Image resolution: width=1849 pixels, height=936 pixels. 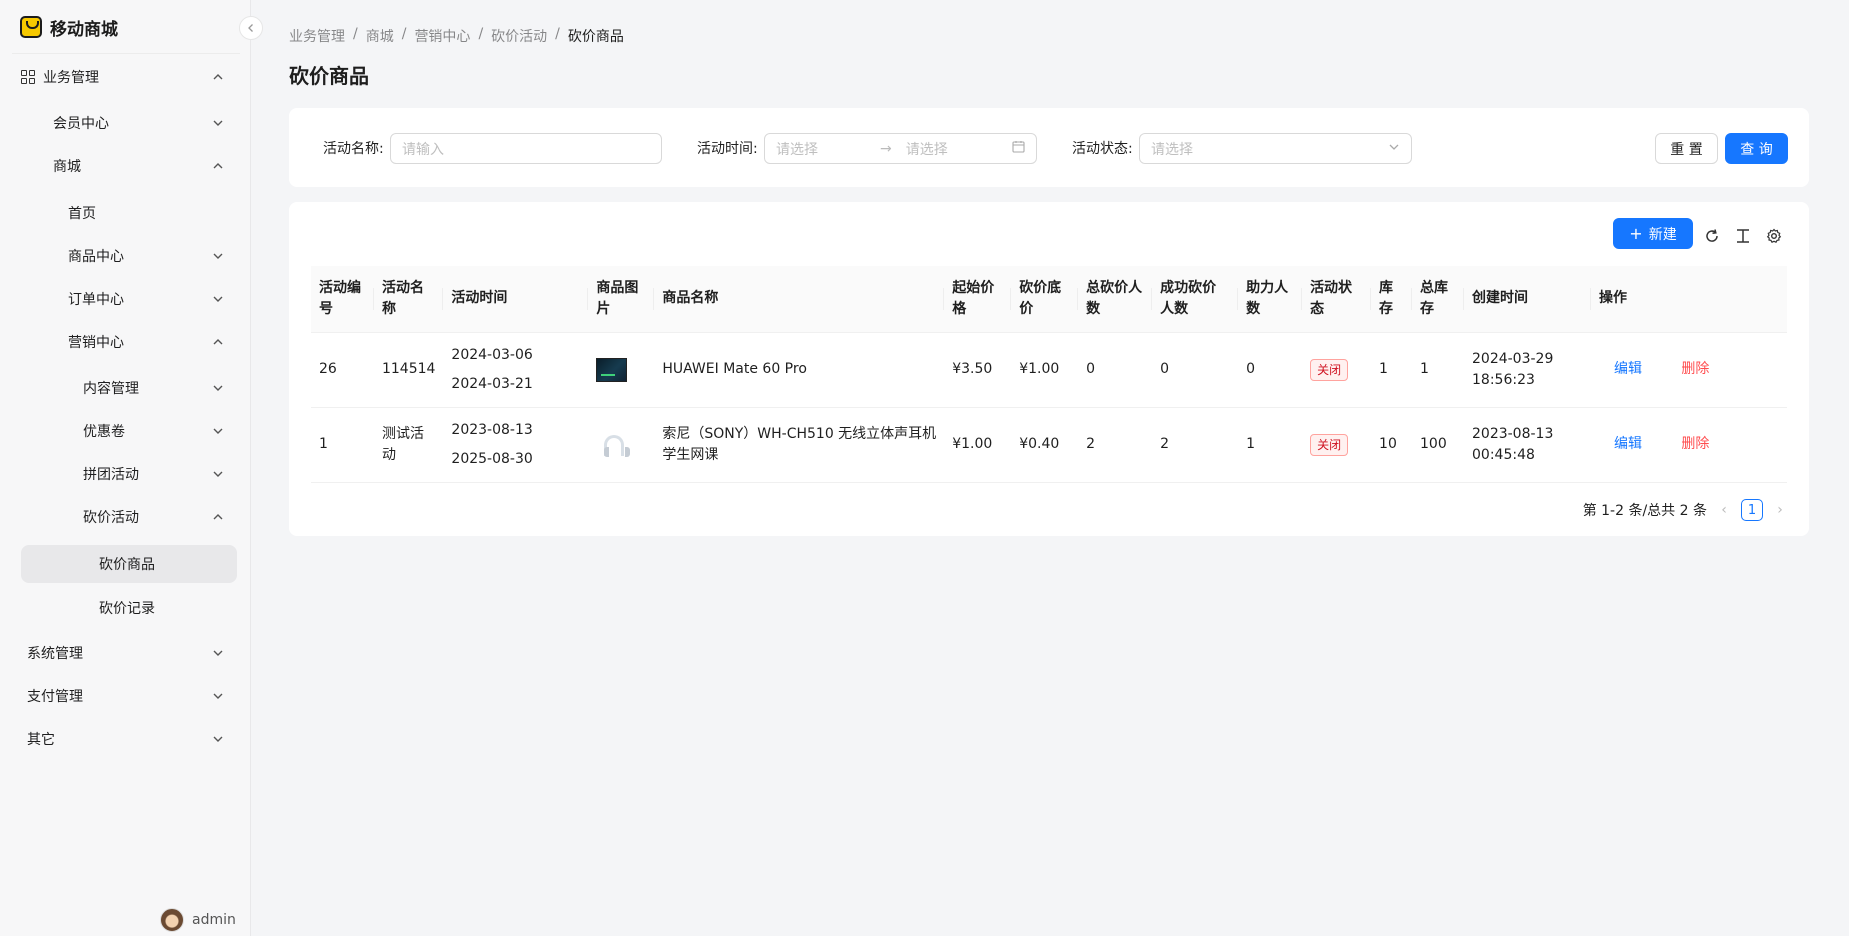 I want to click on column-header: 起始价格, so click(x=978, y=299).